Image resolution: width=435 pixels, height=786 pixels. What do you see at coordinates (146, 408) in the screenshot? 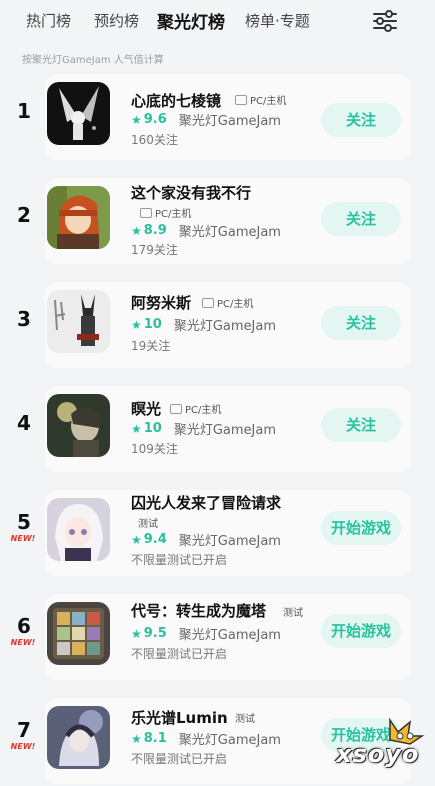
I see `game-title: 瞑光` at bounding box center [146, 408].